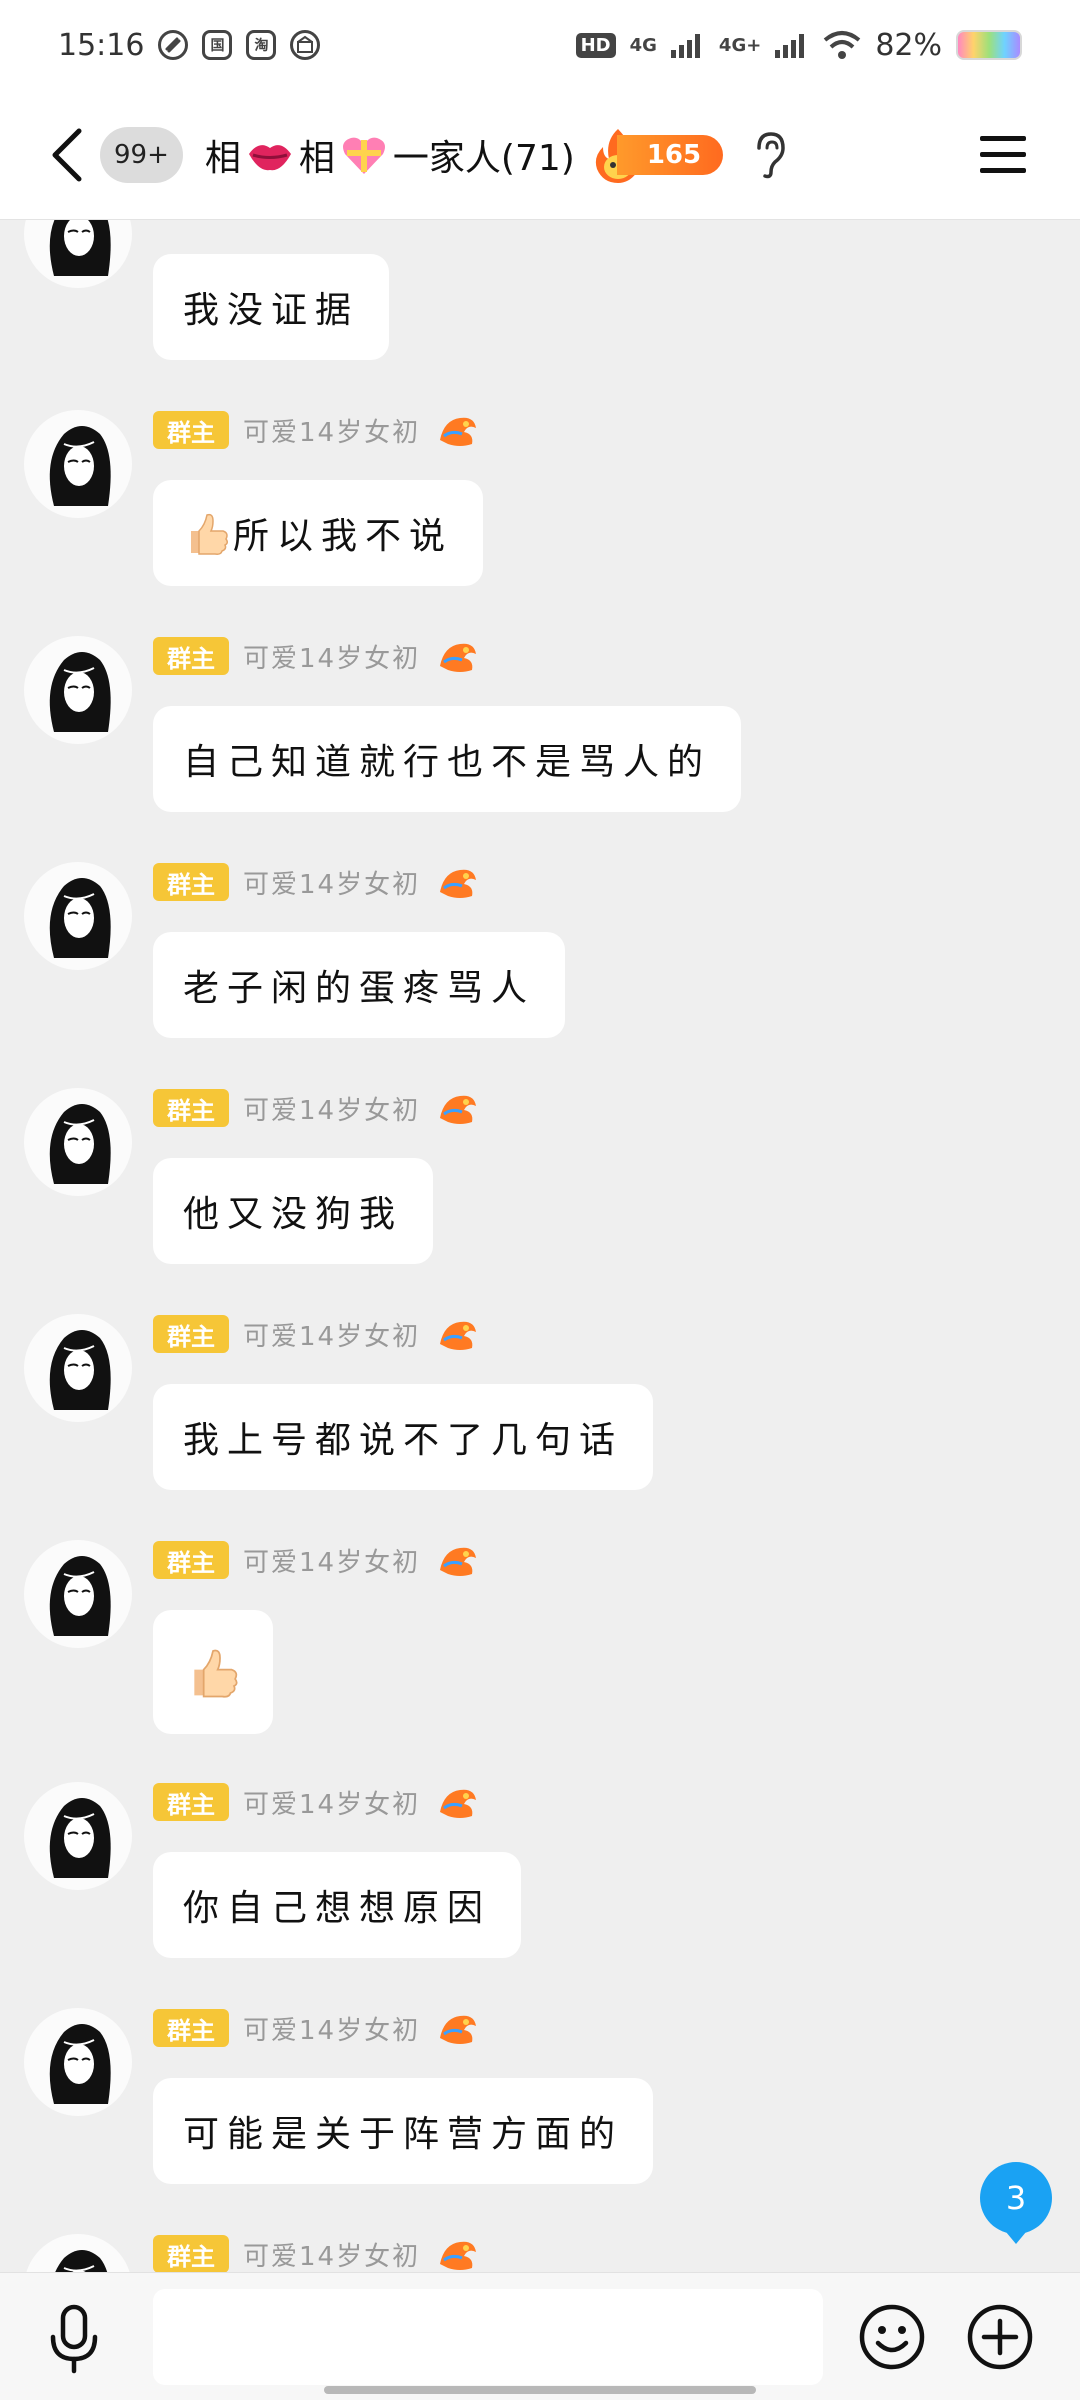 This screenshot has height=2400, width=1080. What do you see at coordinates (447, 762) in the screenshot?
I see `message-text: 自己知道就行也不是骂人的` at bounding box center [447, 762].